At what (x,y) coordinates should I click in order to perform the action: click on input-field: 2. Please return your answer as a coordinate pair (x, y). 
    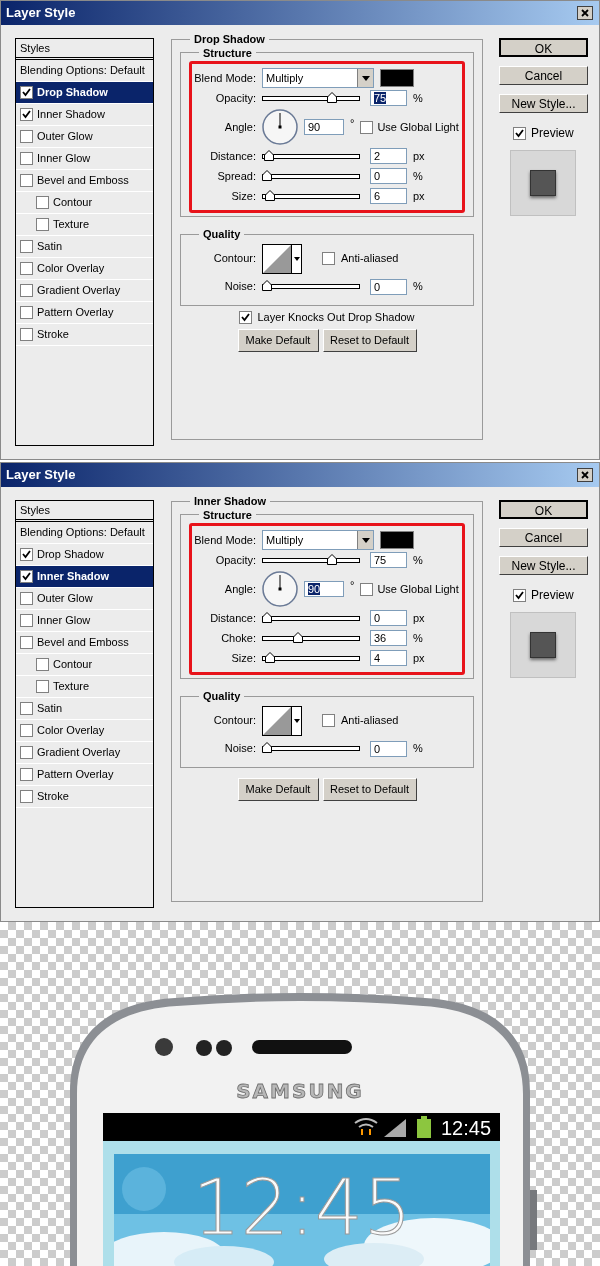
    Looking at the image, I should click on (388, 156).